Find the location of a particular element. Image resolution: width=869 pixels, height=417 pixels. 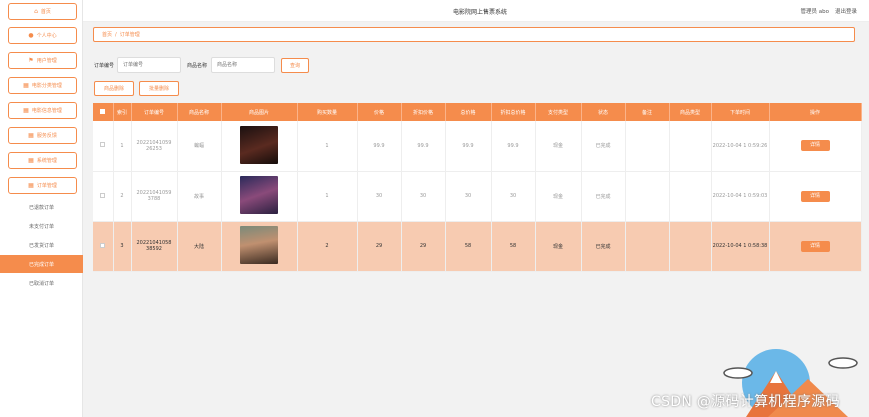

cell-price: 99.9 is located at coordinates (379, 146).